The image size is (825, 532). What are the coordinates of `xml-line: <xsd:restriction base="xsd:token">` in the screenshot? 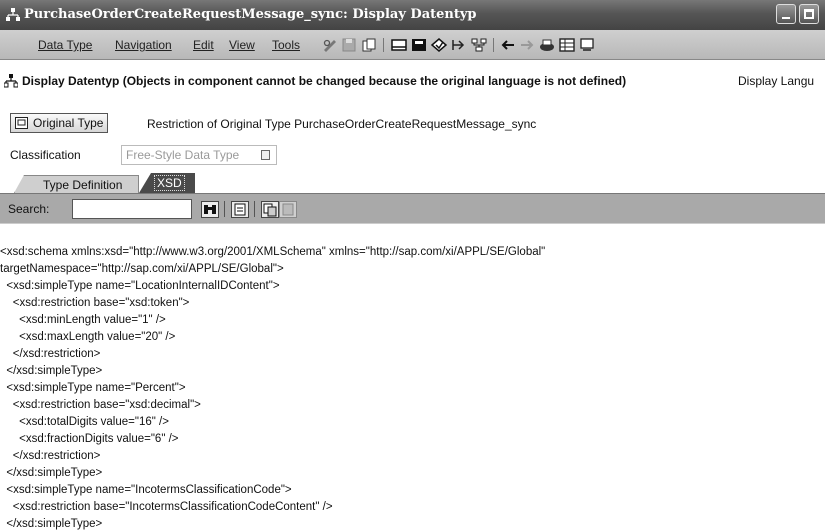 It's located at (95, 303).